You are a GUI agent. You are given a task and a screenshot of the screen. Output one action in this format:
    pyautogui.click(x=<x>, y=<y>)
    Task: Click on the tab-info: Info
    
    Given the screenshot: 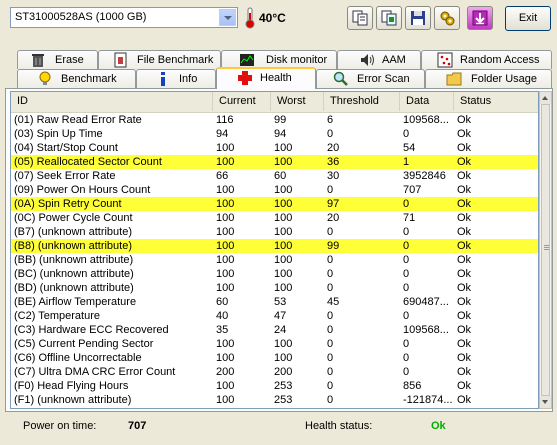 What is the action you would take?
    pyautogui.click(x=176, y=78)
    